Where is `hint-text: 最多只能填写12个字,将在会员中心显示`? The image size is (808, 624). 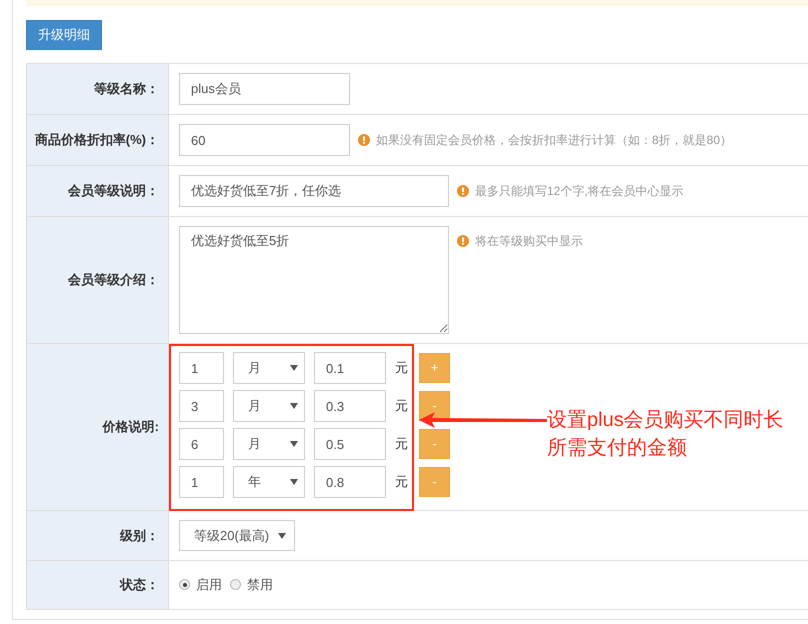
hint-text: 最多只能填写12个字,将在会员中心显示 is located at coordinates (579, 191).